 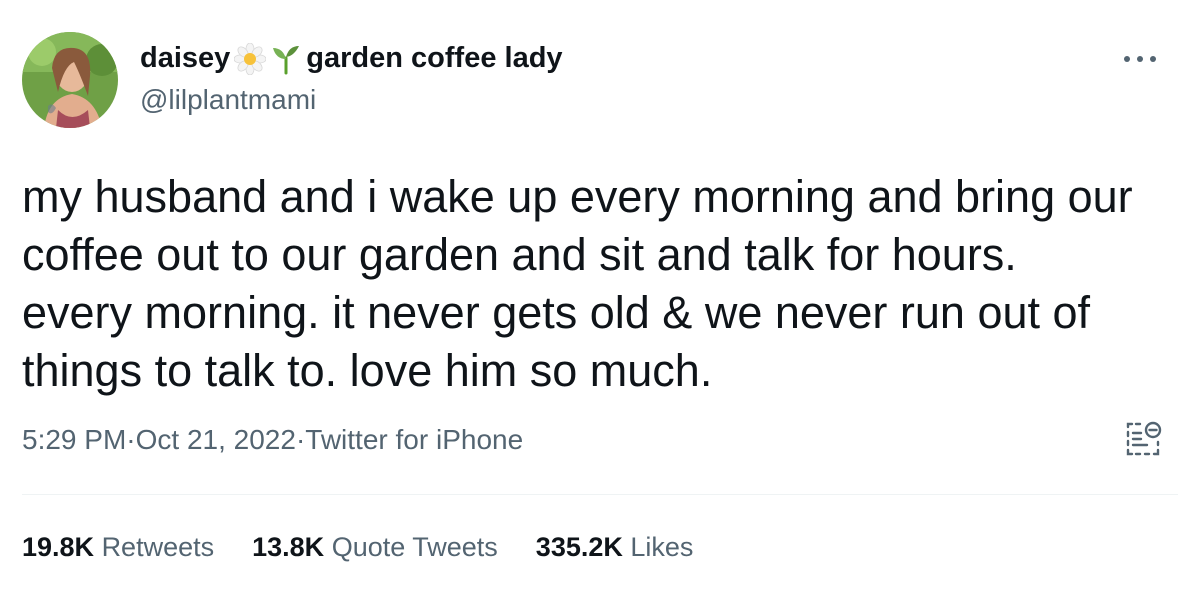 I want to click on tweet-source: Twitter for iPhone, so click(x=414, y=440).